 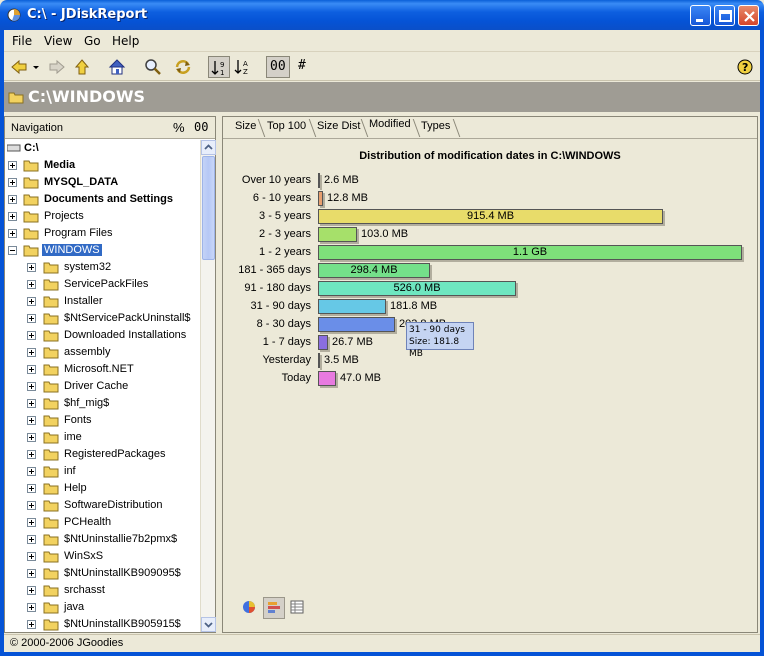 What do you see at coordinates (102, 284) in the screenshot?
I see `tree-item: ServicePackFiles` at bounding box center [102, 284].